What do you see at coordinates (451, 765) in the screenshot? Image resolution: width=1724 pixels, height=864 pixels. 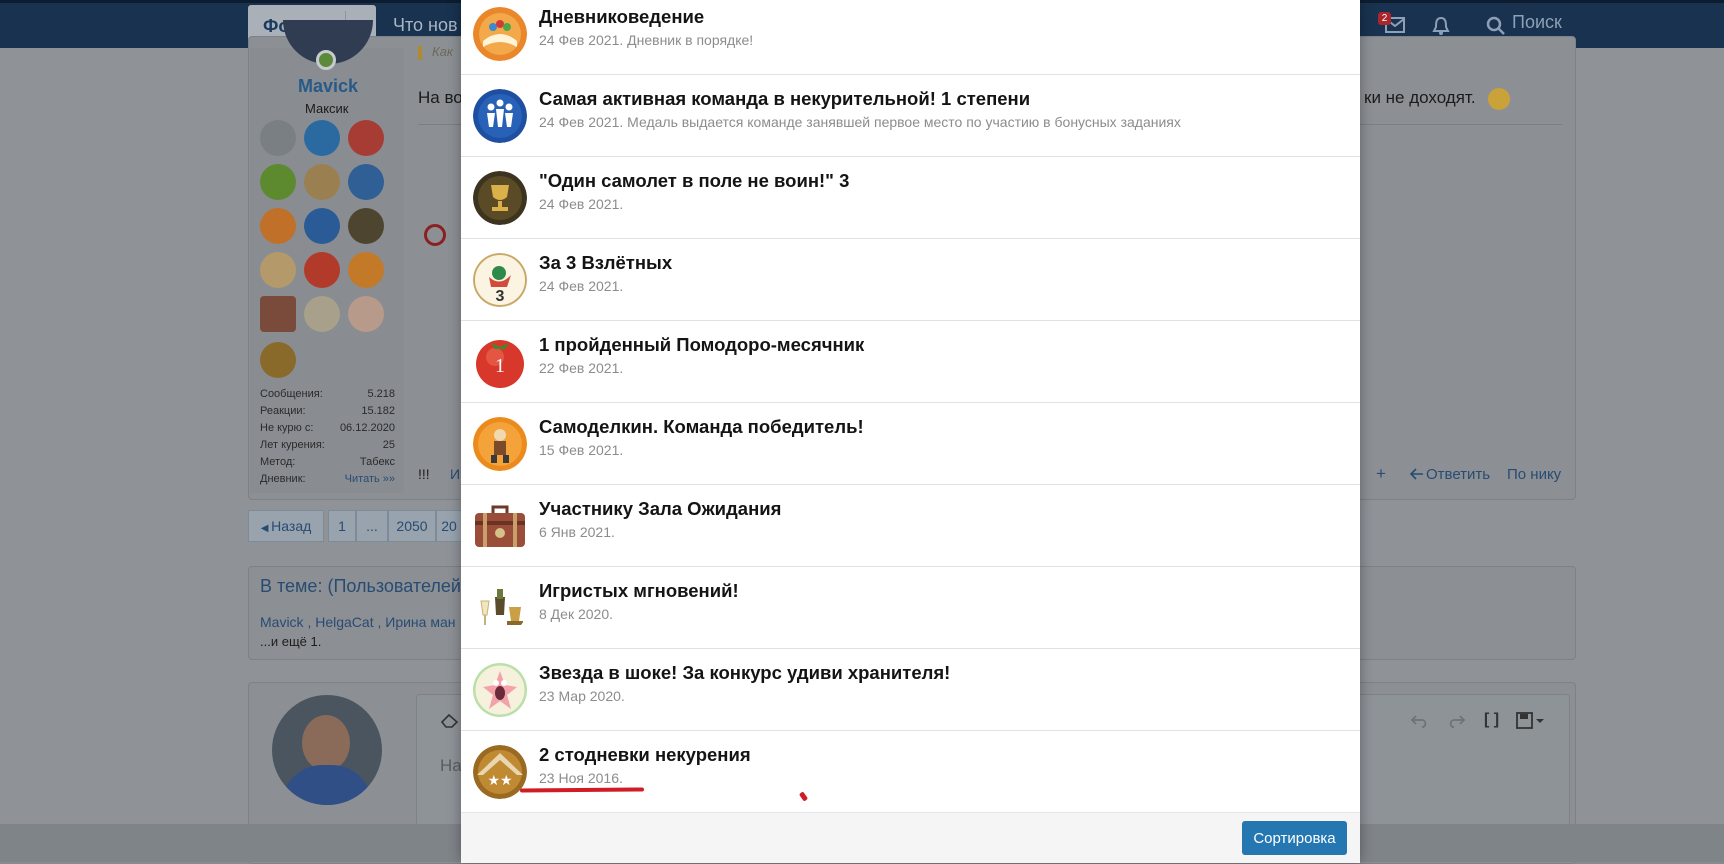 I see `editor-placeholder: На` at bounding box center [451, 765].